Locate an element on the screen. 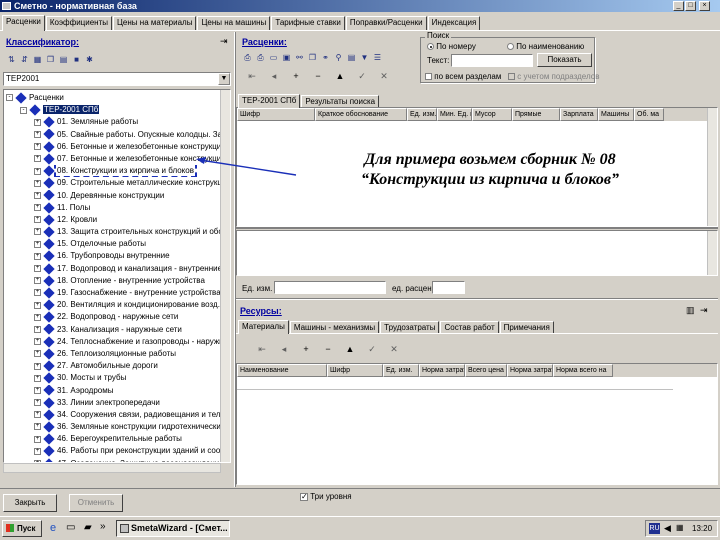  annotation-line-2: “Конструкции из кирпича и блоков” is located at coordinates (490, 179).